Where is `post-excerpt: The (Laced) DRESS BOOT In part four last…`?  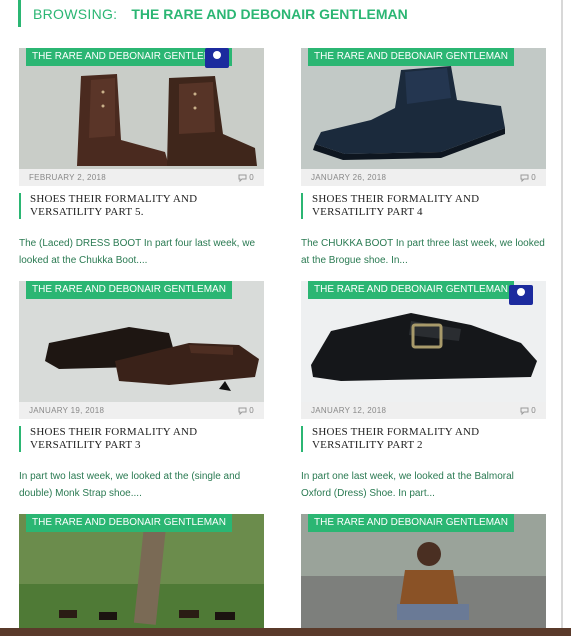 post-excerpt: The (Laced) DRESS BOOT In part four last… is located at coordinates (137, 252).